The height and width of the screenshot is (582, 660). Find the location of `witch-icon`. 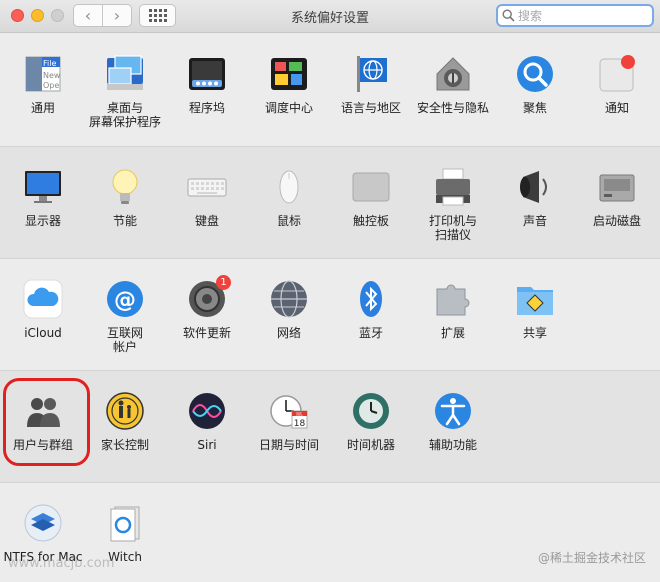

witch-icon is located at coordinates (125, 523).